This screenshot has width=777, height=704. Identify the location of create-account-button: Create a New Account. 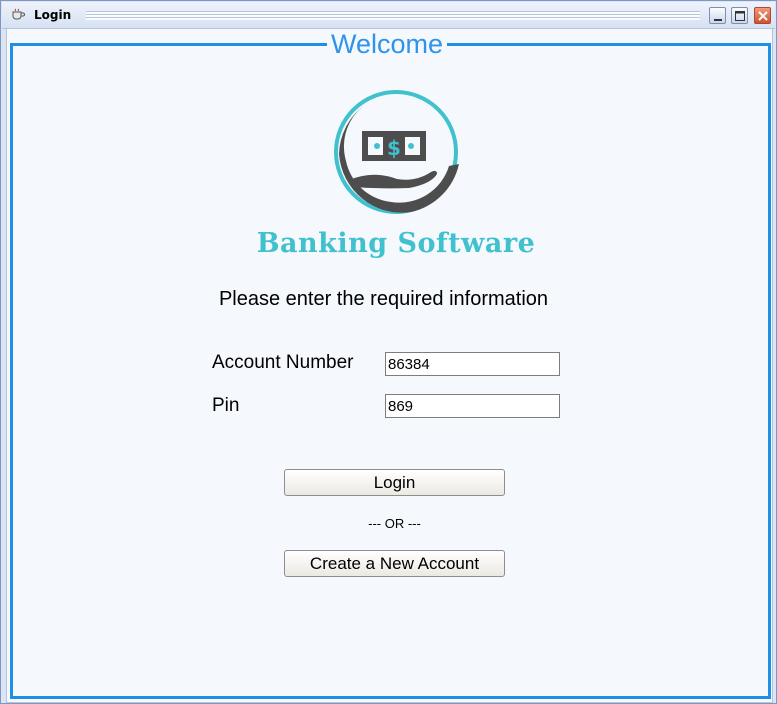
(394, 563).